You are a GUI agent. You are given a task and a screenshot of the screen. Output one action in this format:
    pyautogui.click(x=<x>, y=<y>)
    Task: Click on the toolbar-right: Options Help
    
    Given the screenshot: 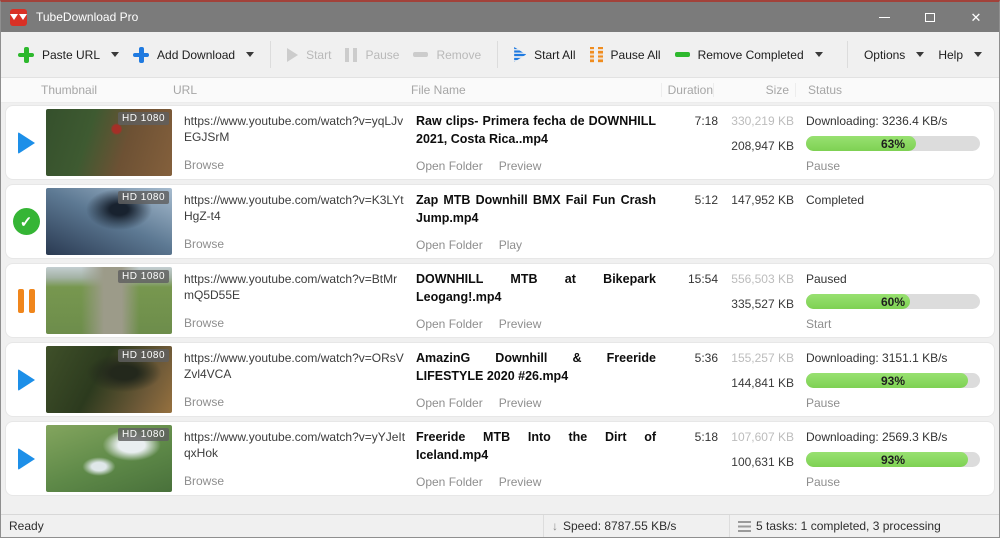 What is the action you would take?
    pyautogui.click(x=913, y=54)
    